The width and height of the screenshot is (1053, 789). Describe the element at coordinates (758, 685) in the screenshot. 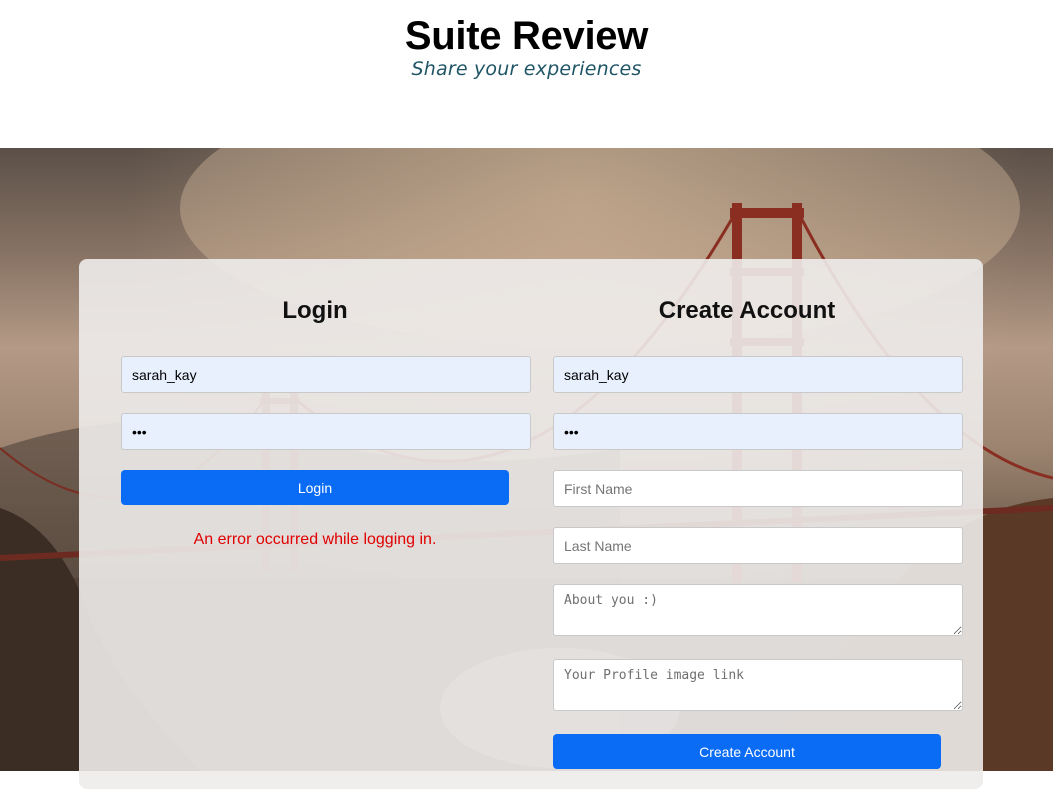

I see `profile-image-link-textarea` at that location.